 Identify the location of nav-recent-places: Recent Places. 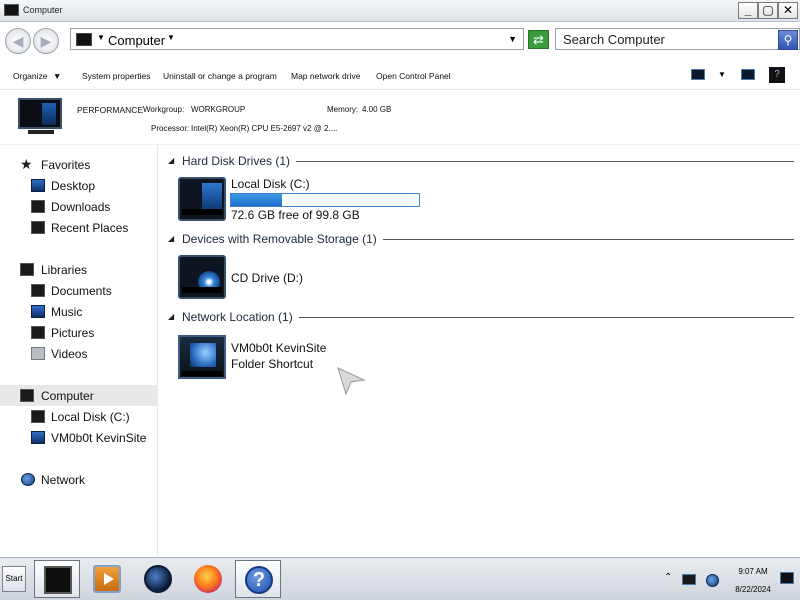
(79, 227).